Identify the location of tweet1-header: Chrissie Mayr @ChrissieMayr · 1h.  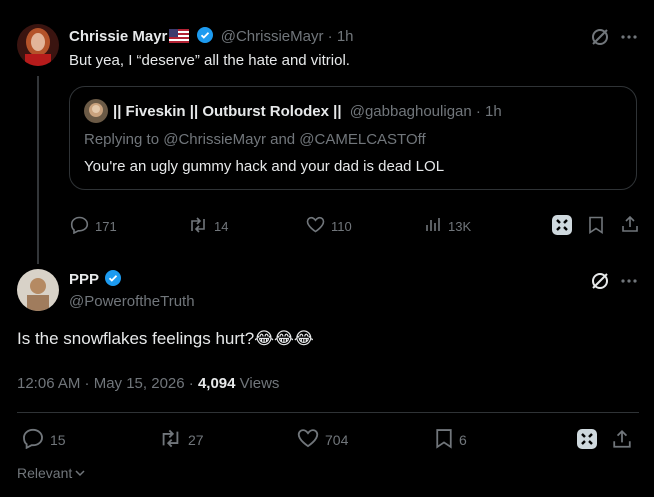
(211, 37).